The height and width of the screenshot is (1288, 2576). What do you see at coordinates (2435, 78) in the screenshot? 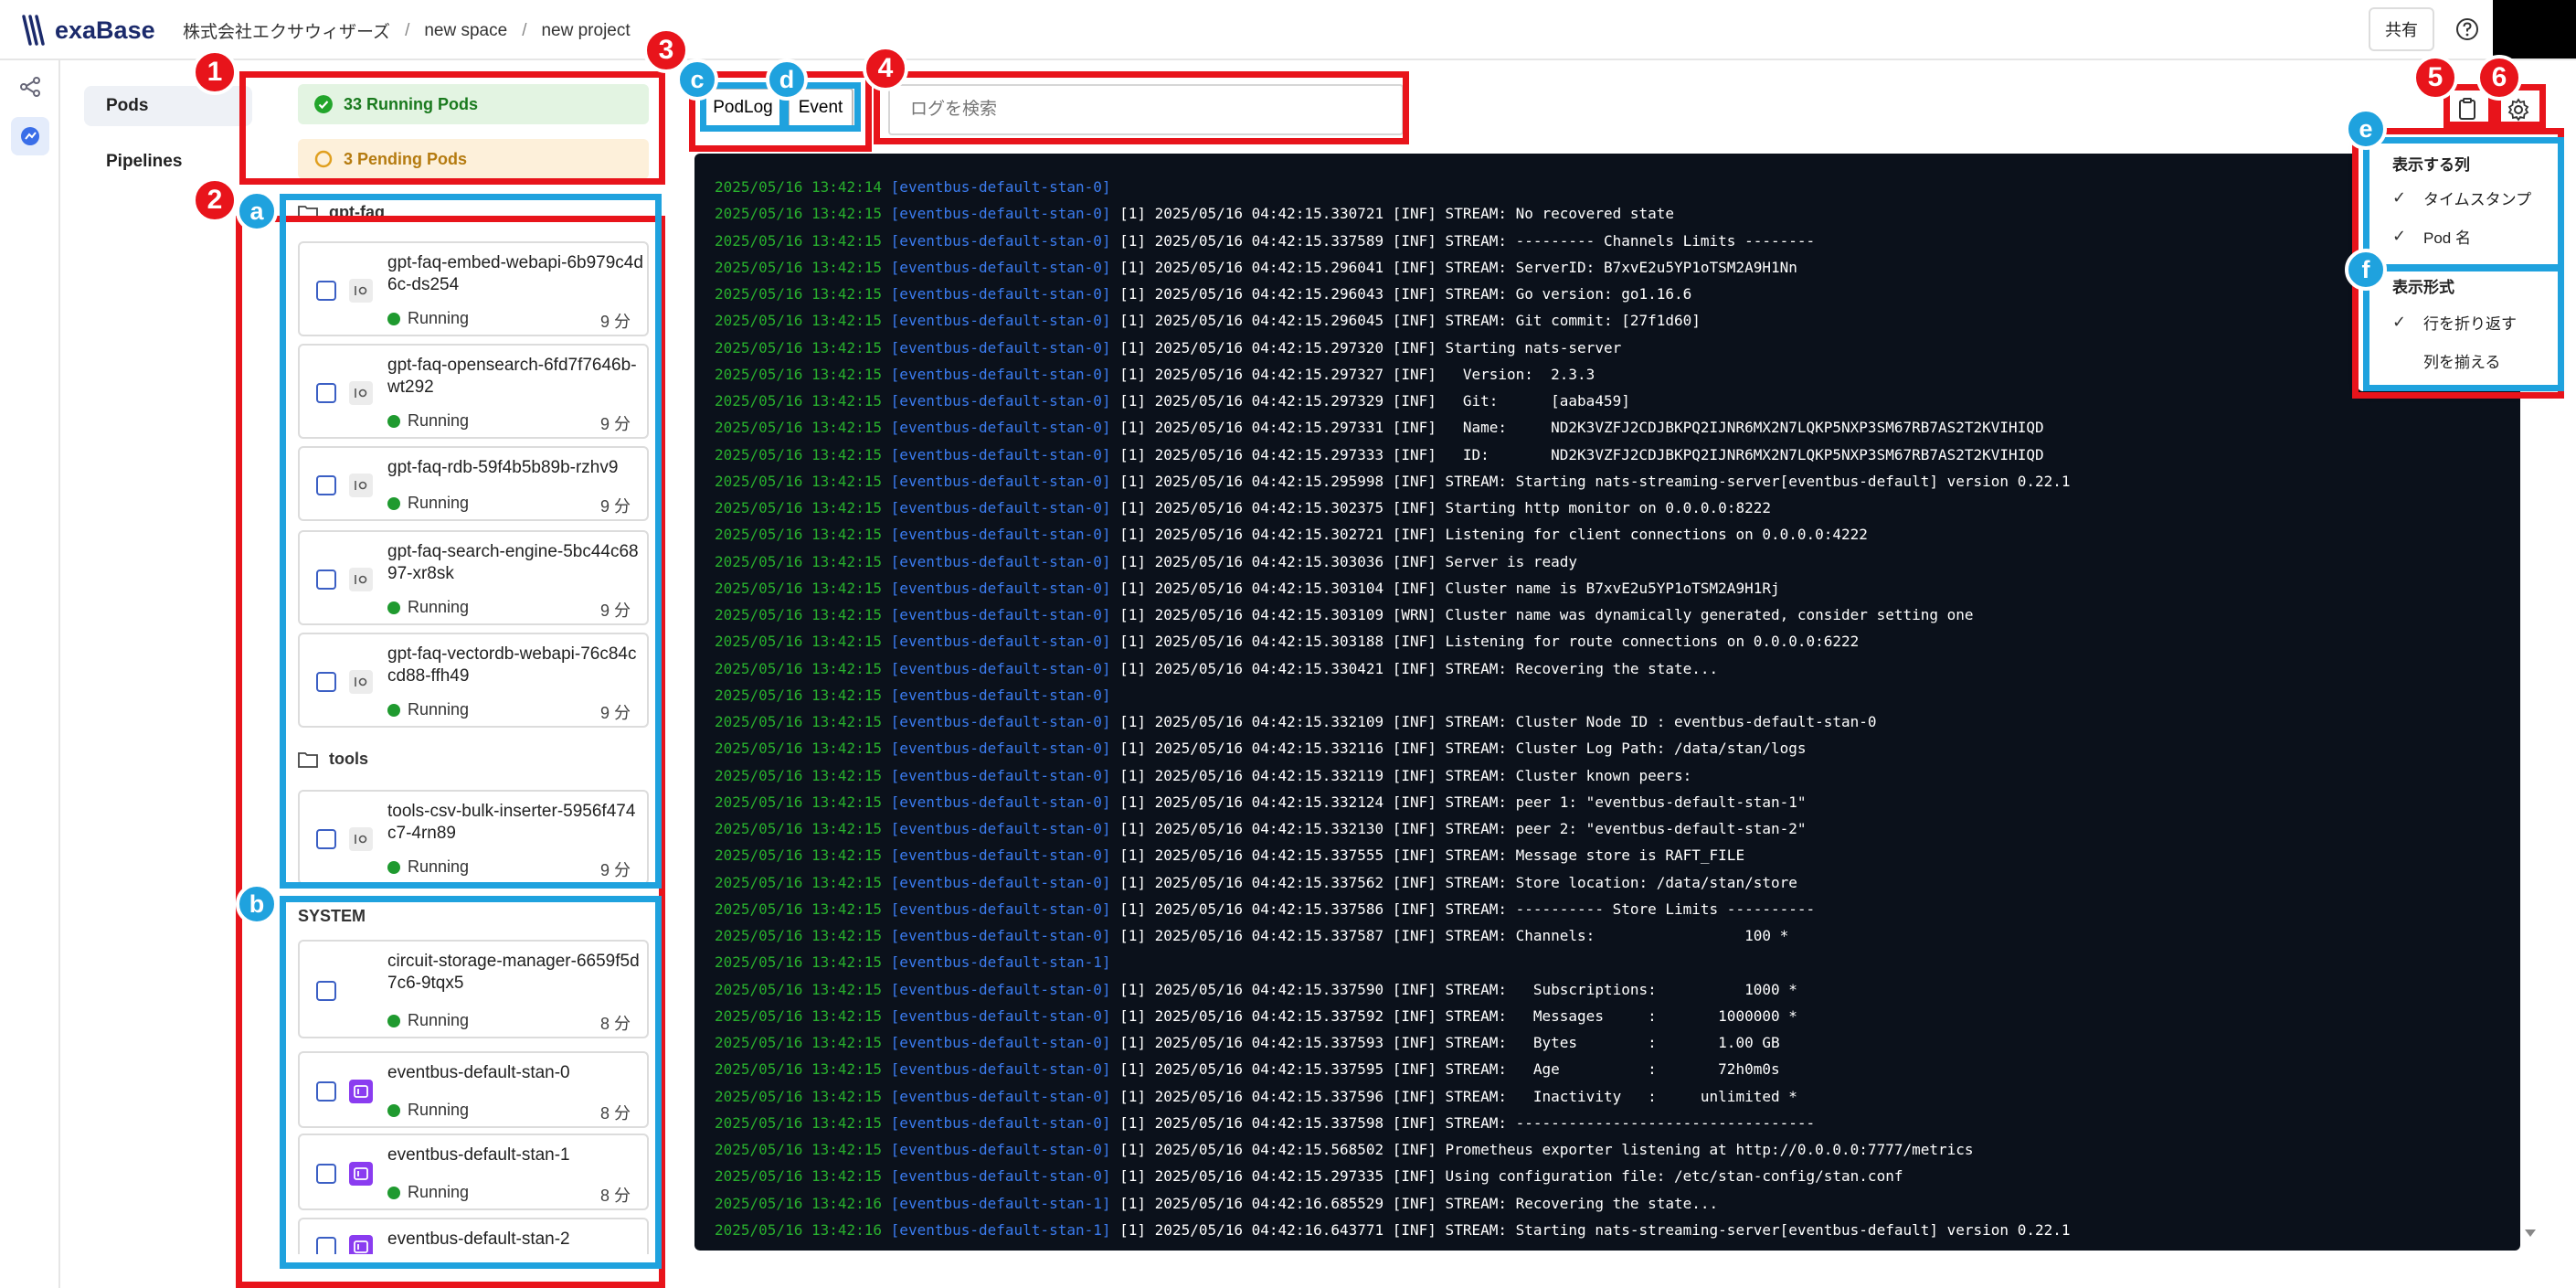
I see `annotation-marker: 5` at bounding box center [2435, 78].